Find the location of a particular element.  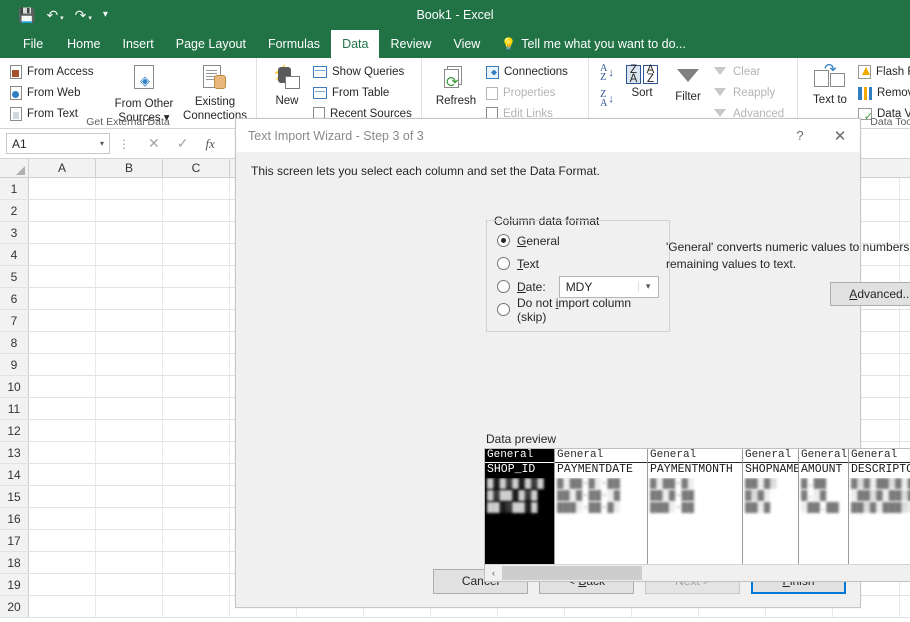

row-header: 4 is located at coordinates (14, 254).